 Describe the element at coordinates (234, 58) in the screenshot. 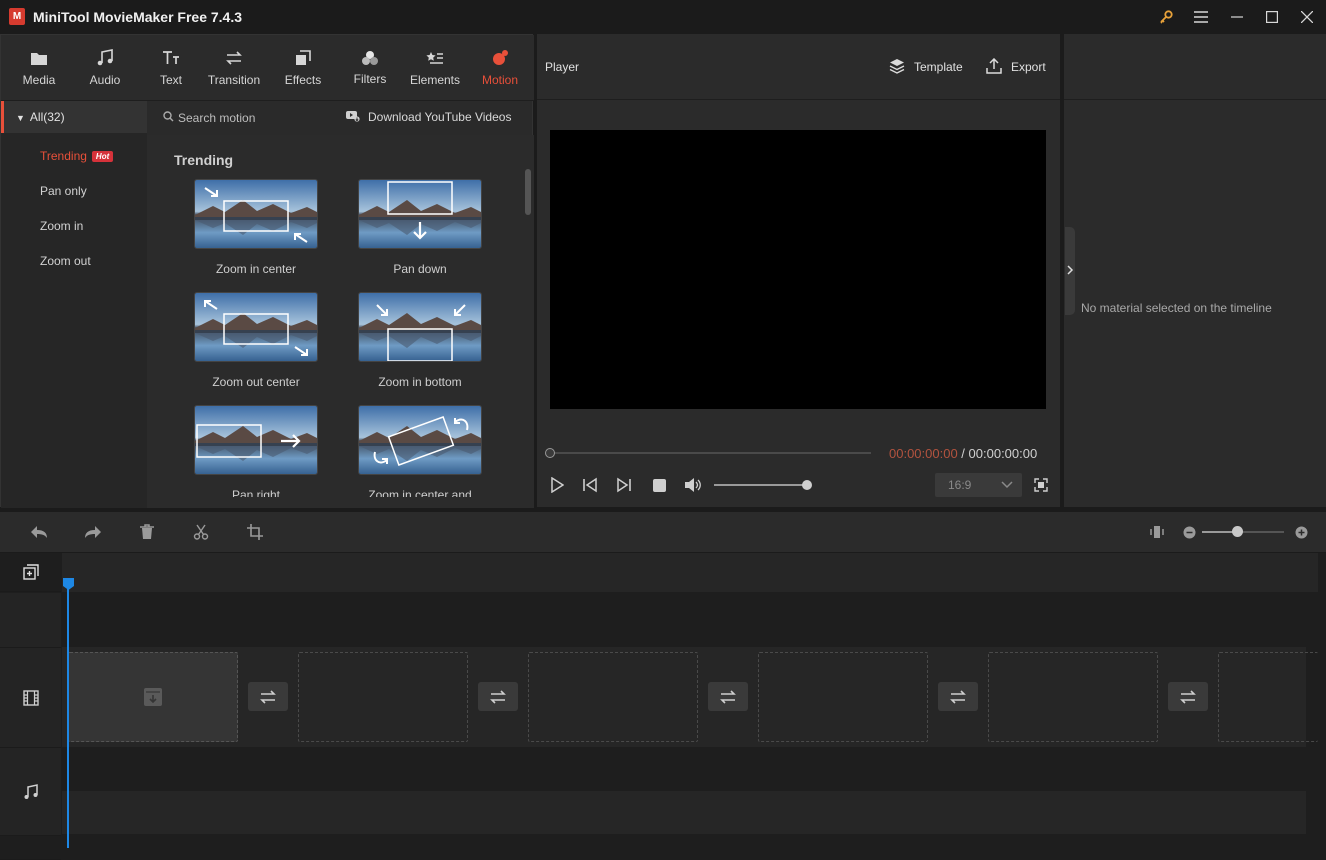

I see `transition-icon` at that location.